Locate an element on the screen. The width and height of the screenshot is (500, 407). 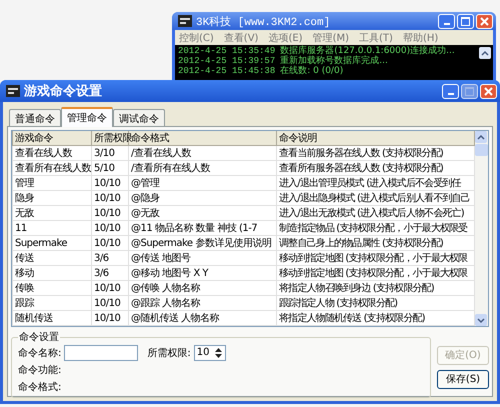
tab: 调试命令 is located at coordinates (139, 117).